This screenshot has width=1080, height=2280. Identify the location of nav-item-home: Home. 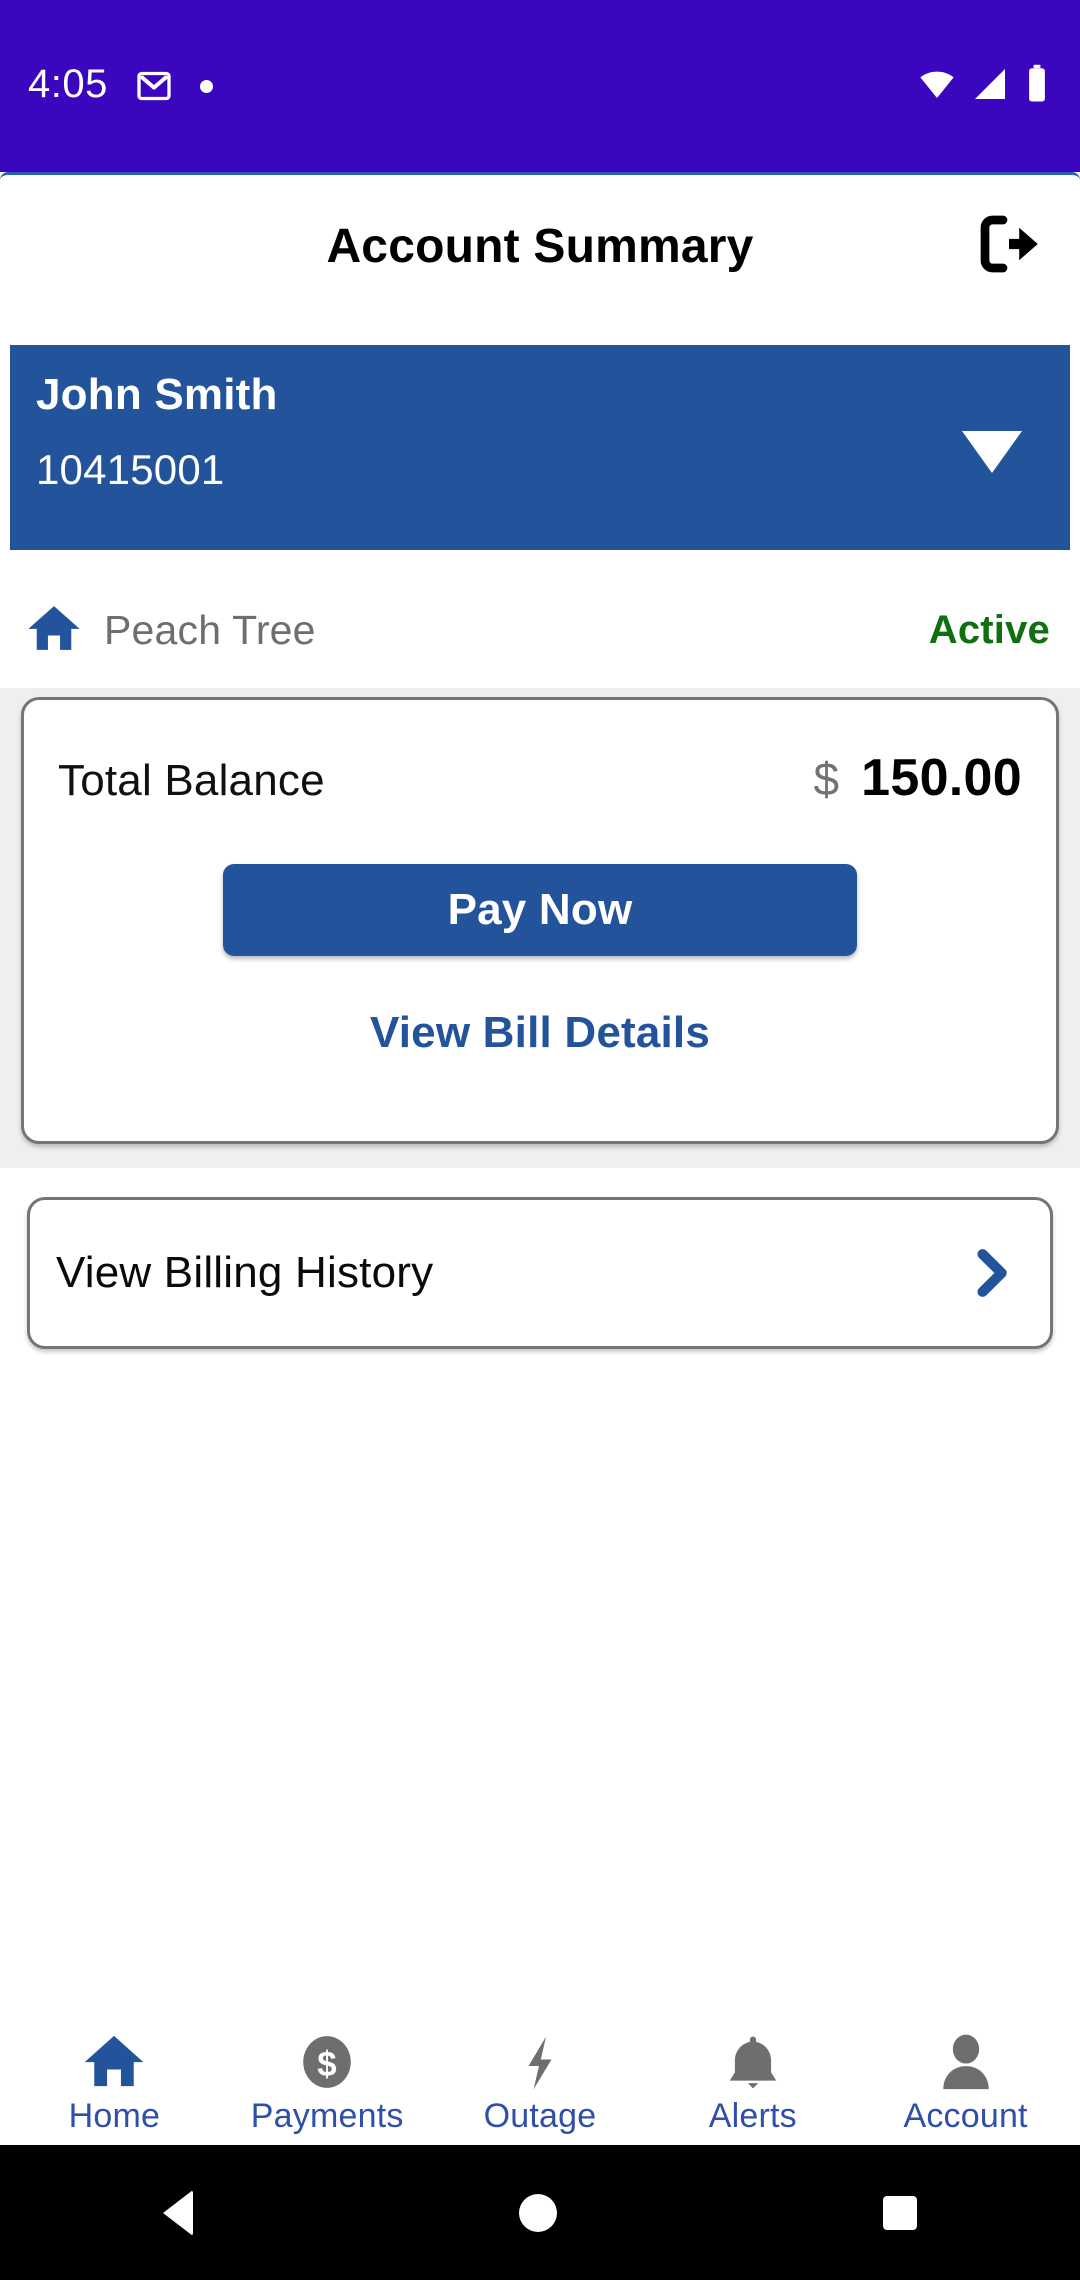
(114, 2078).